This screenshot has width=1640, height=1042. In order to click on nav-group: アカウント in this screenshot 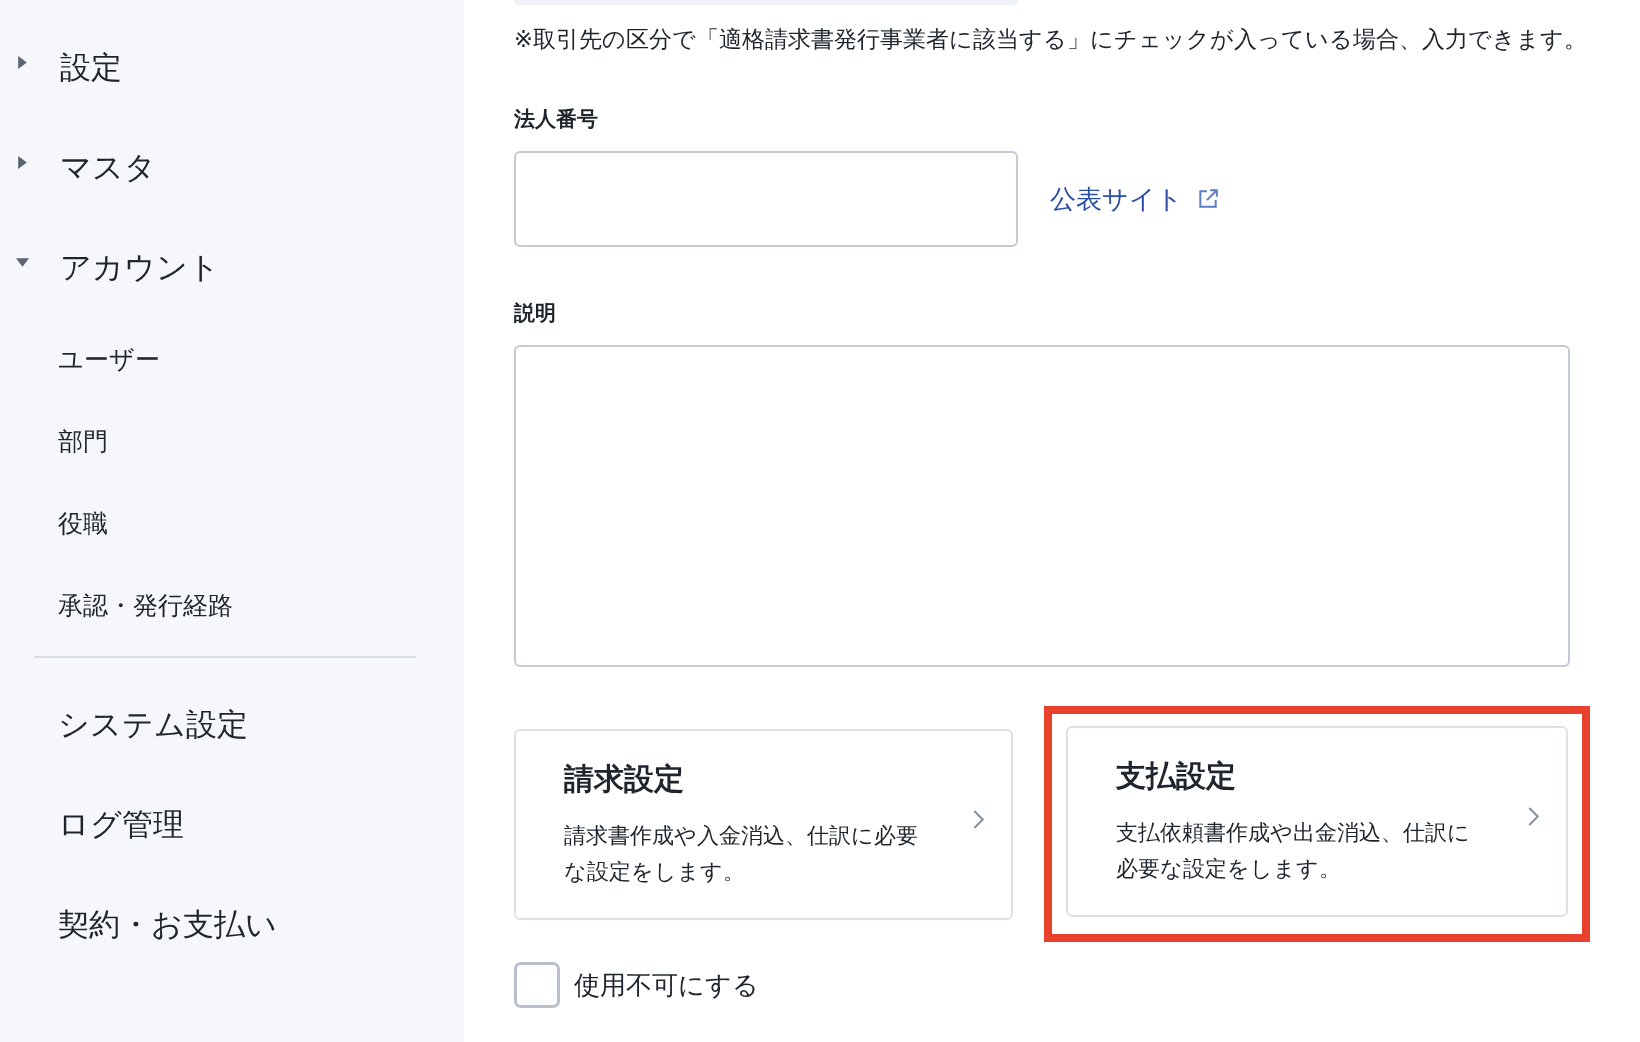, I will do `click(232, 268)`.